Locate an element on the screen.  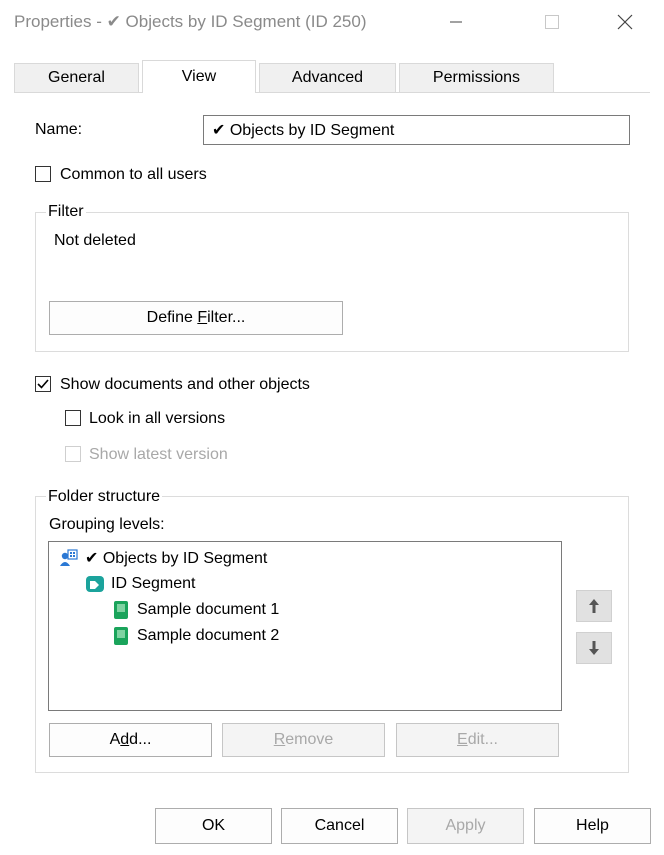
minimize-button is located at coordinates (456, 22).